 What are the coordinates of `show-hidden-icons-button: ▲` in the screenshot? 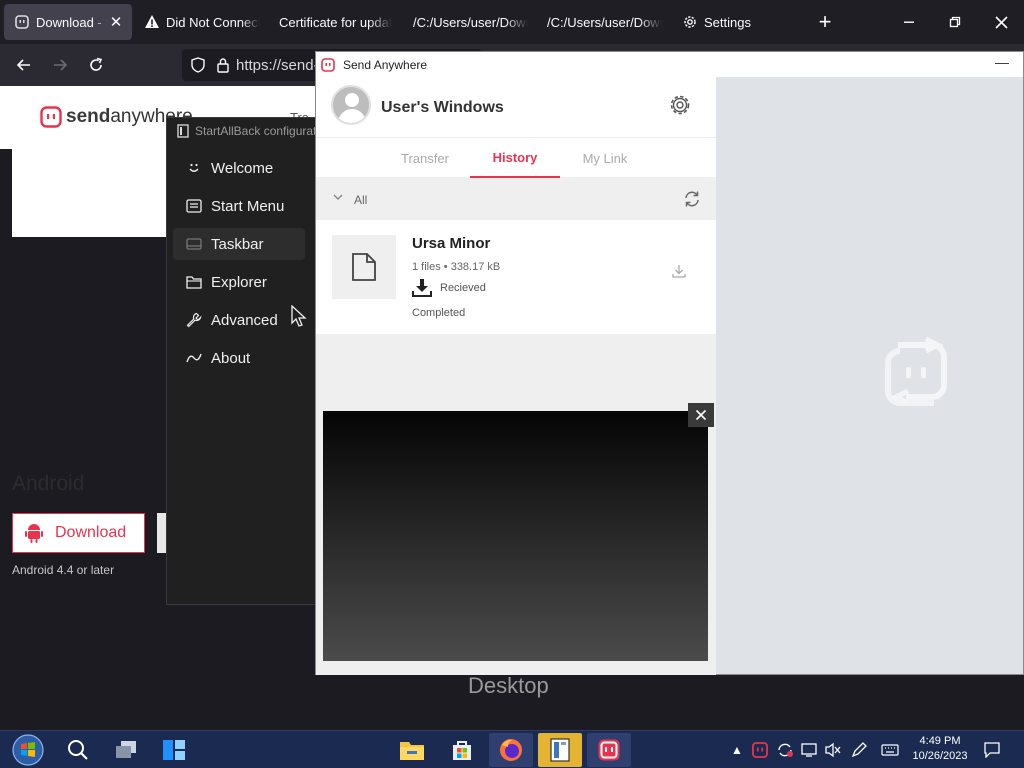 It's located at (737, 750).